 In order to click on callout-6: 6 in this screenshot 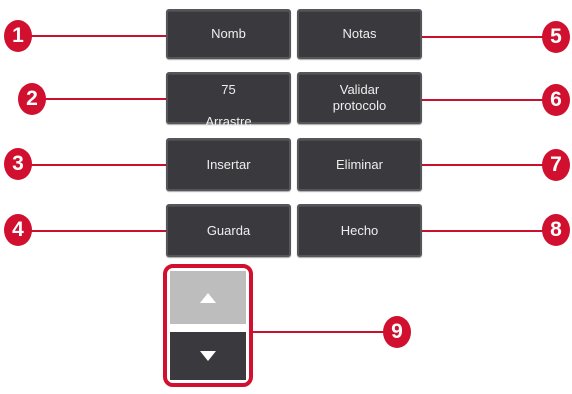, I will do `click(556, 100)`.